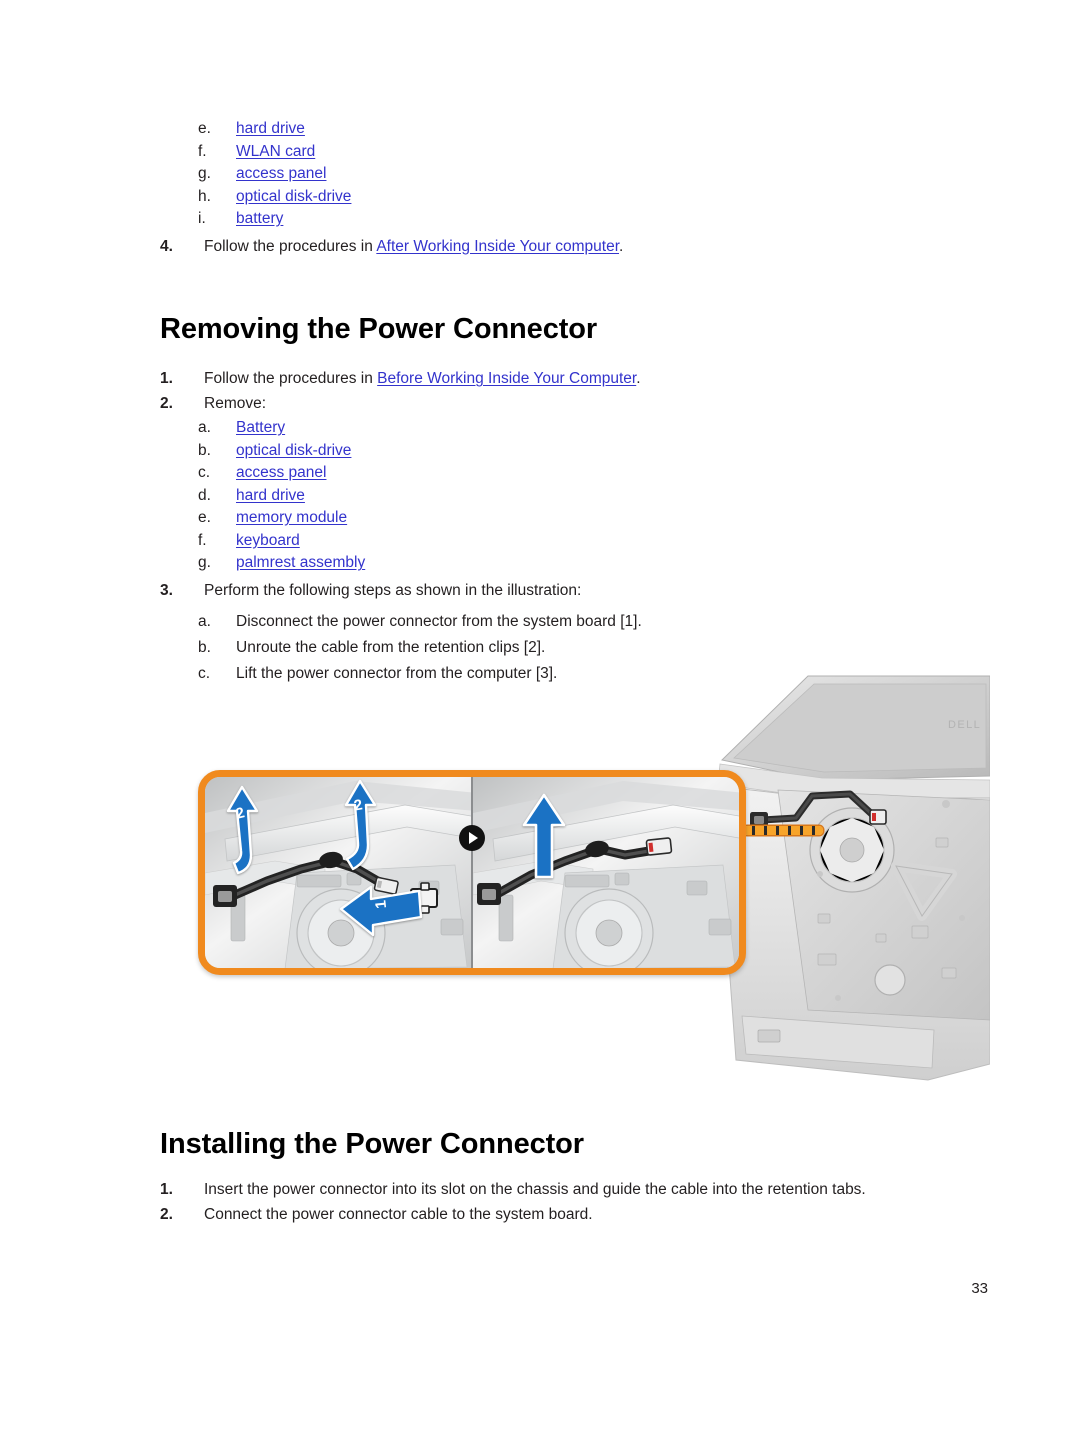 The height and width of the screenshot is (1434, 1080). What do you see at coordinates (379, 329) in the screenshot?
I see `removing-section-heading: Removing the Power Connector` at bounding box center [379, 329].